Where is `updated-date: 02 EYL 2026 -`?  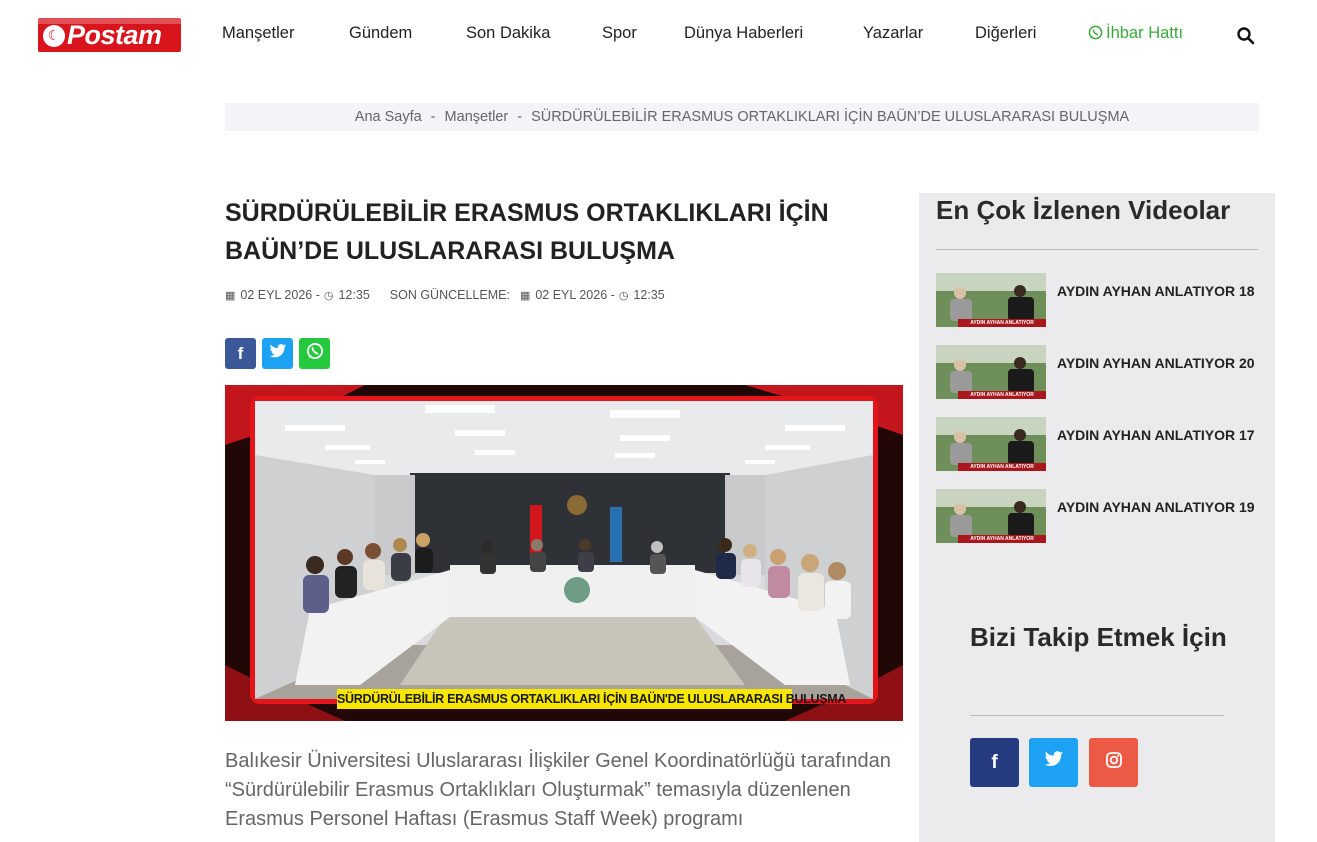 updated-date: 02 EYL 2026 - is located at coordinates (575, 295).